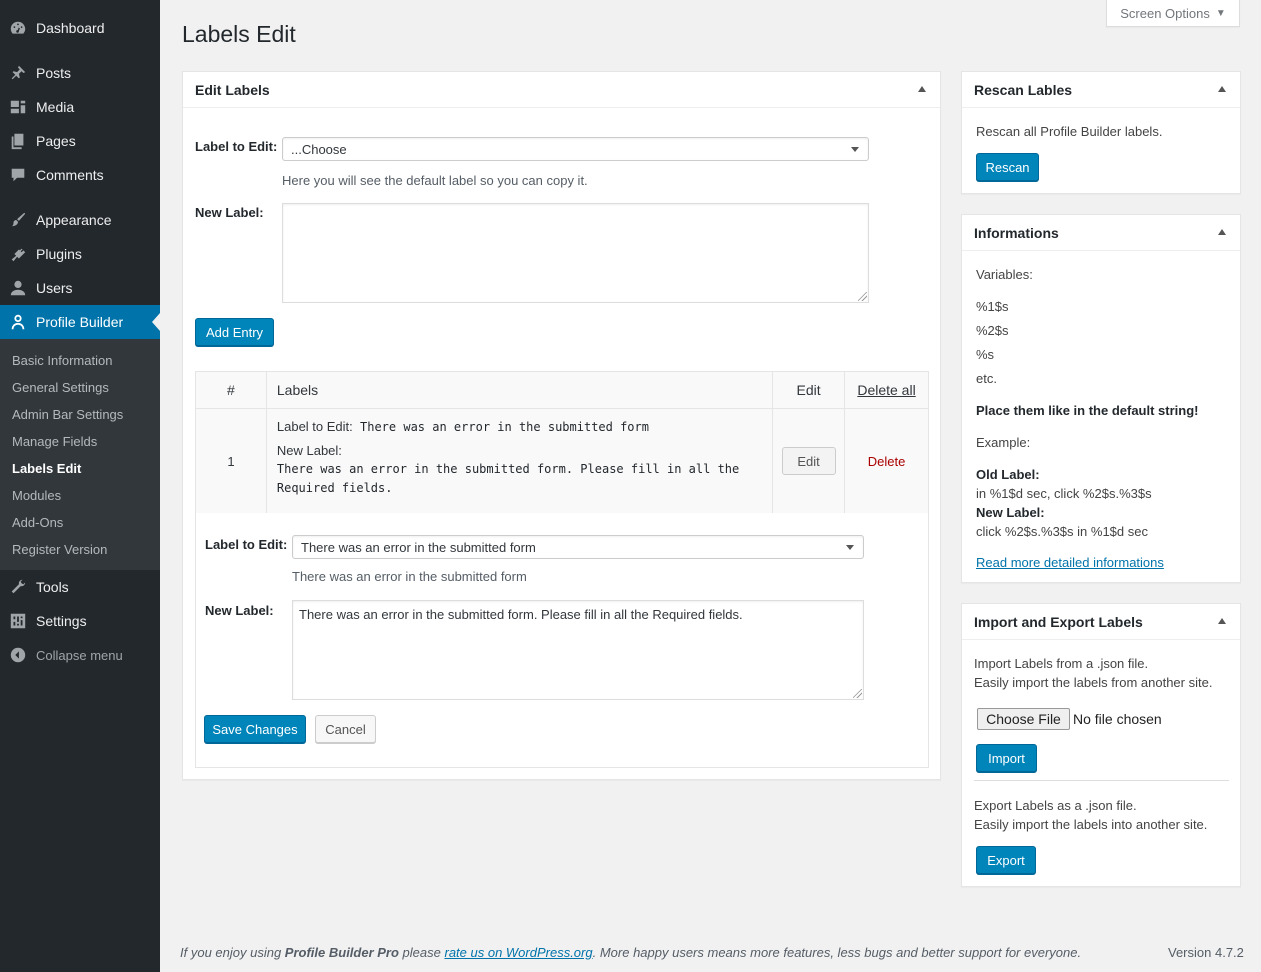 This screenshot has height=972, width=1261. What do you see at coordinates (54, 288) in the screenshot?
I see `menu-label: Users` at bounding box center [54, 288].